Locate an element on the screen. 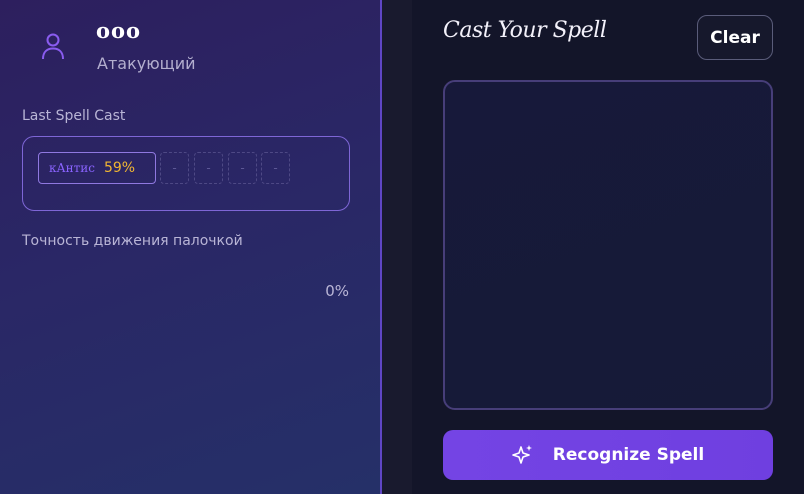 This screenshot has width=804, height=494. sparkle-icon is located at coordinates (521, 454).